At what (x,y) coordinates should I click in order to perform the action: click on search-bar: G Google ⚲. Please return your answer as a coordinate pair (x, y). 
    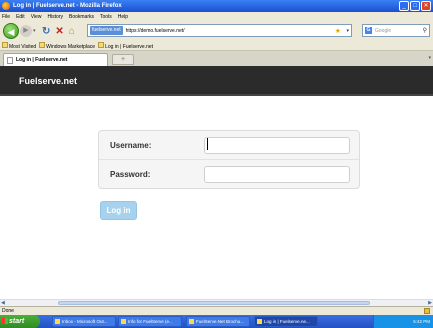
    Looking at the image, I should click on (396, 30).